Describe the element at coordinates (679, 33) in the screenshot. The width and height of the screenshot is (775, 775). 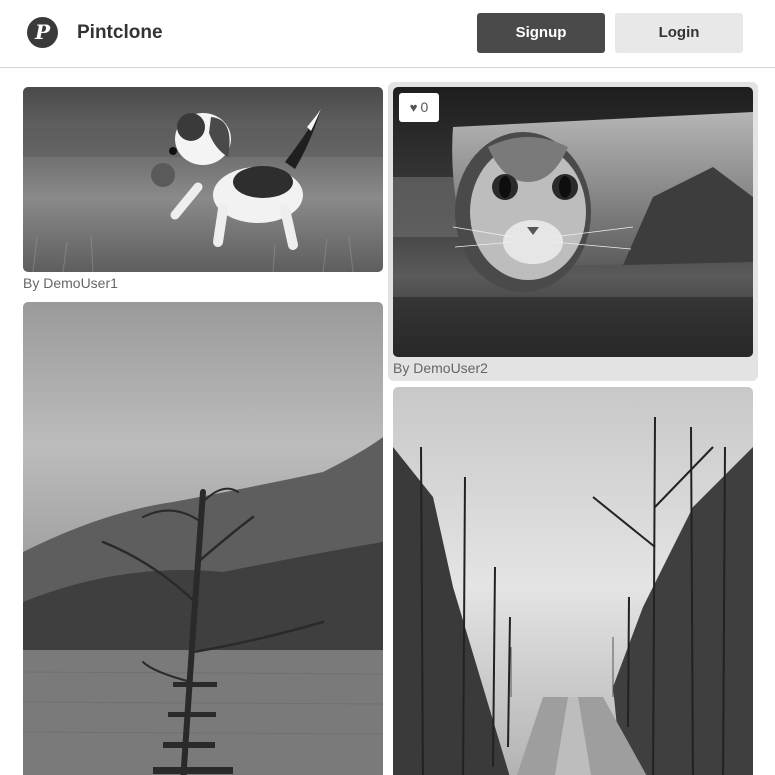
I see `login-button: Login` at that location.